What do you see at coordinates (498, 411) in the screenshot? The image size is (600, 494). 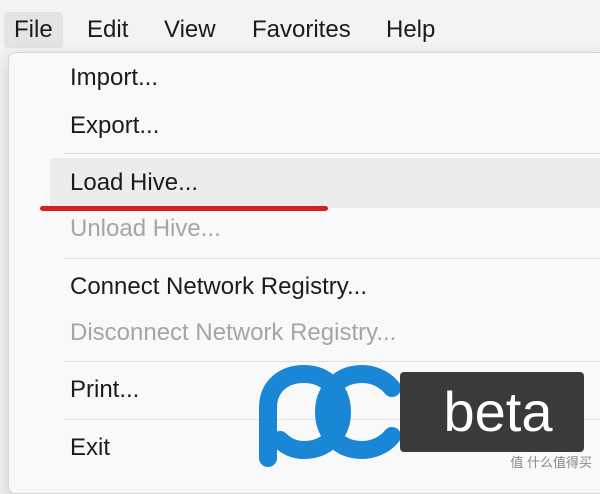 I see `beta-logo-text: beta` at bounding box center [498, 411].